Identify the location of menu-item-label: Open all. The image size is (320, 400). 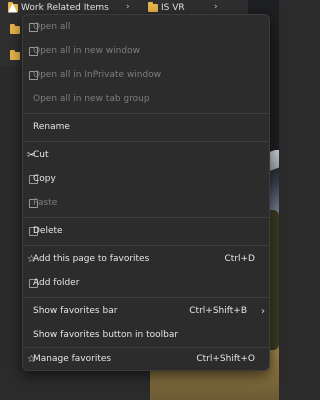
(52, 27).